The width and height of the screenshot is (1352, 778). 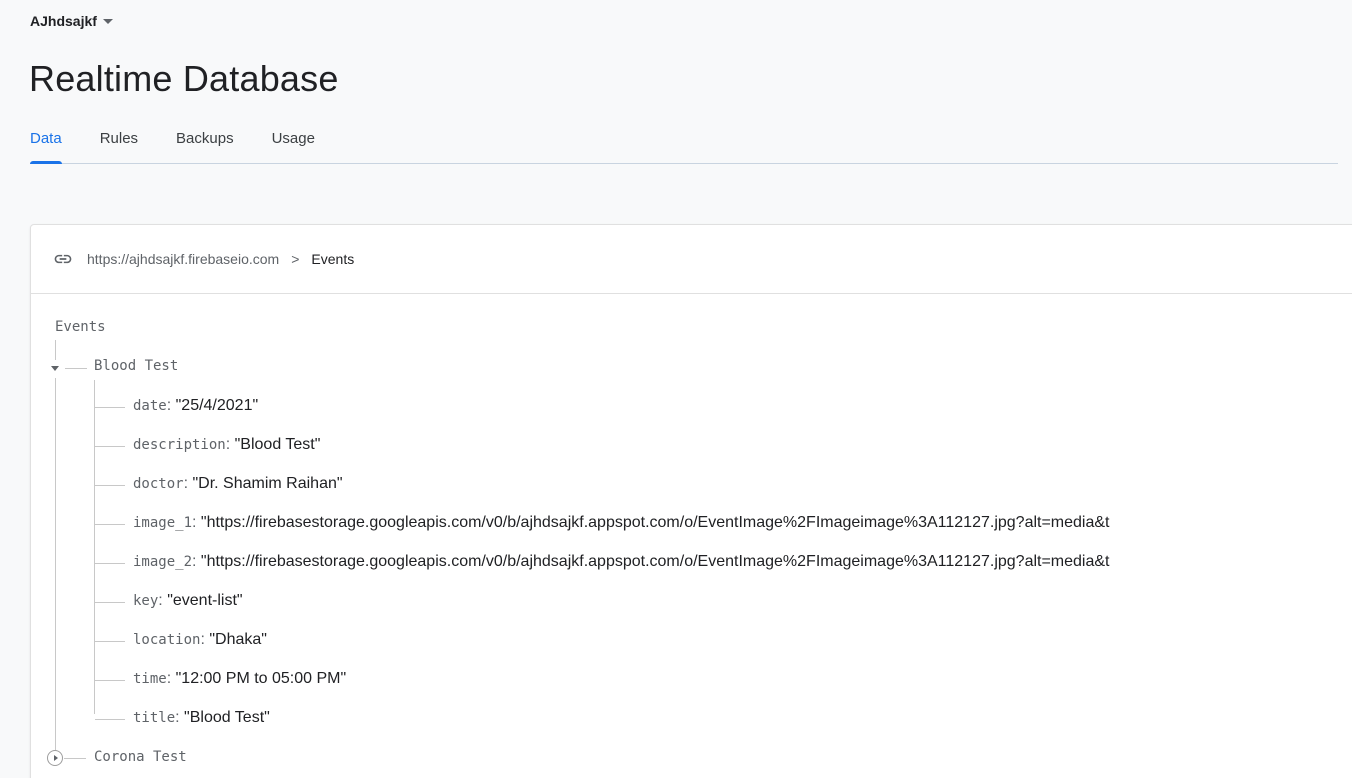 What do you see at coordinates (63, 259) in the screenshot?
I see `link-icon` at bounding box center [63, 259].